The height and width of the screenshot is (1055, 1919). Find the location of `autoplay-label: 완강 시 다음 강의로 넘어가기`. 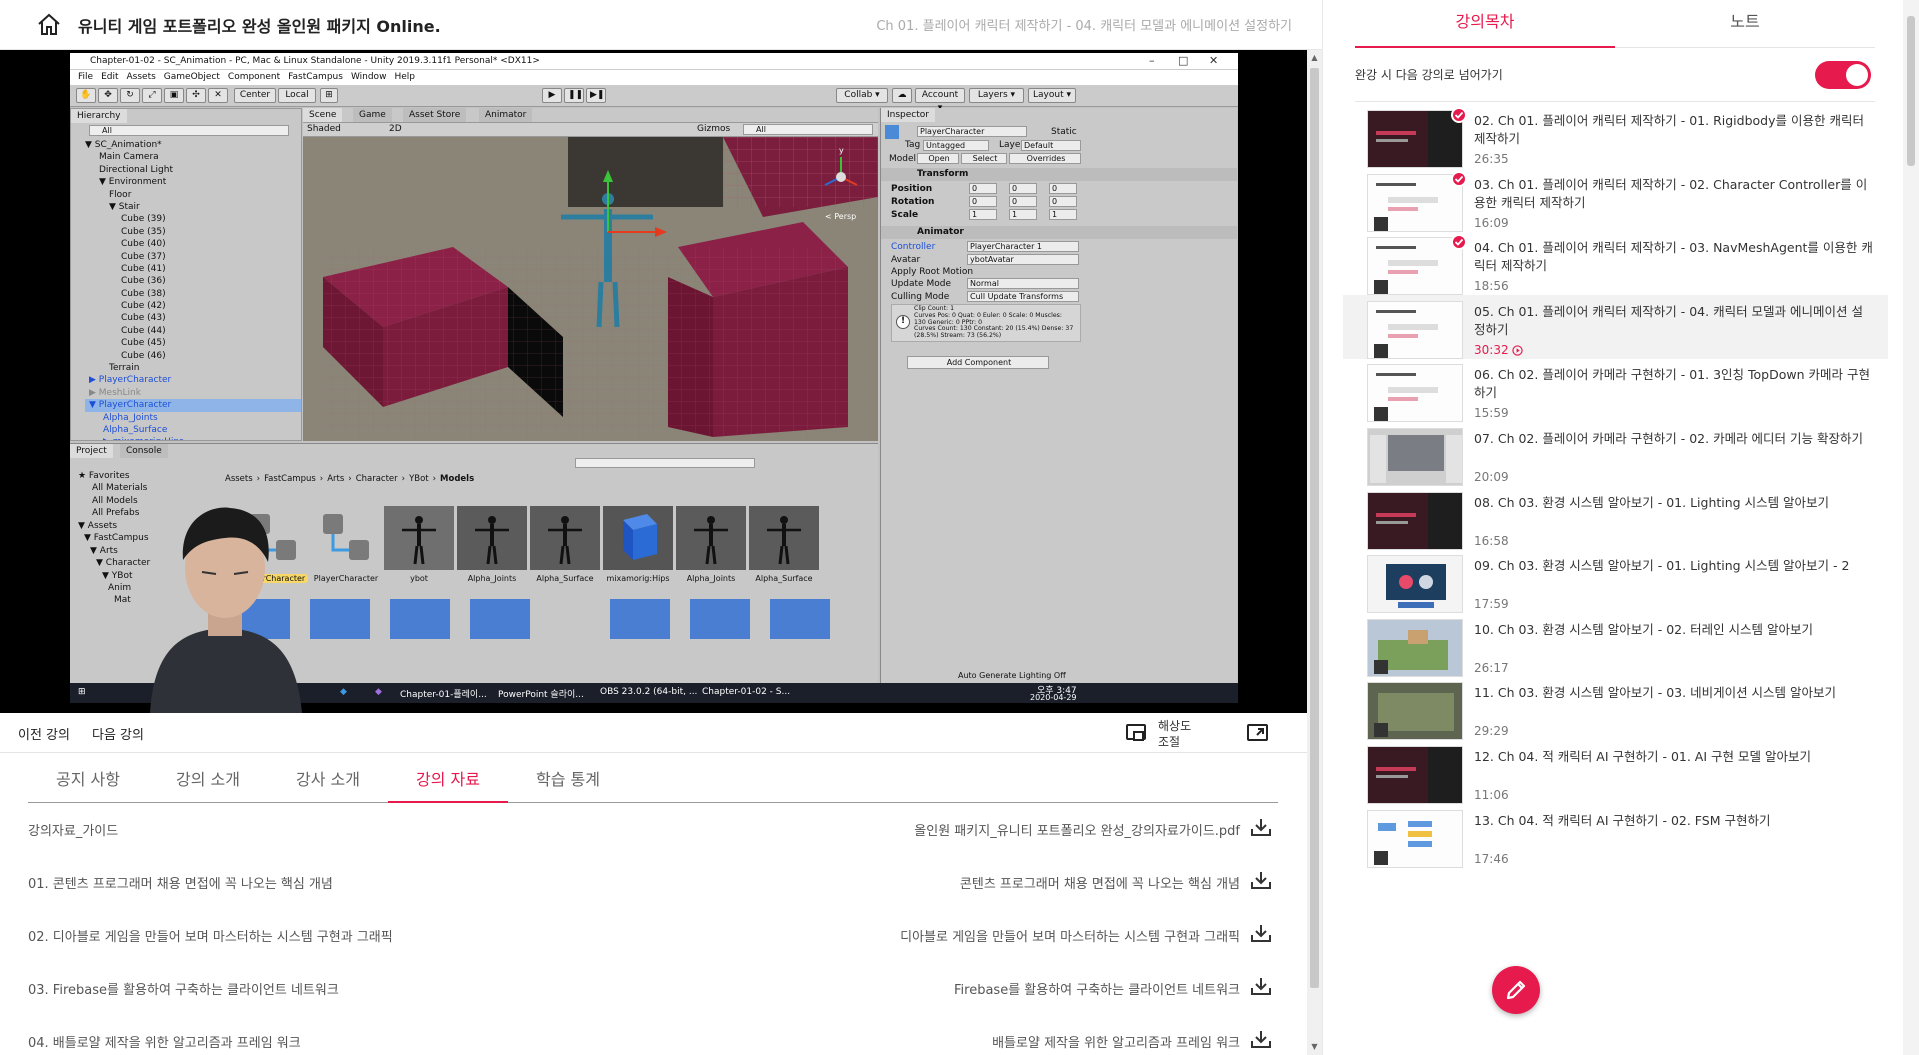

autoplay-label: 완강 시 다음 강의로 넘어가기 is located at coordinates (1429, 75).